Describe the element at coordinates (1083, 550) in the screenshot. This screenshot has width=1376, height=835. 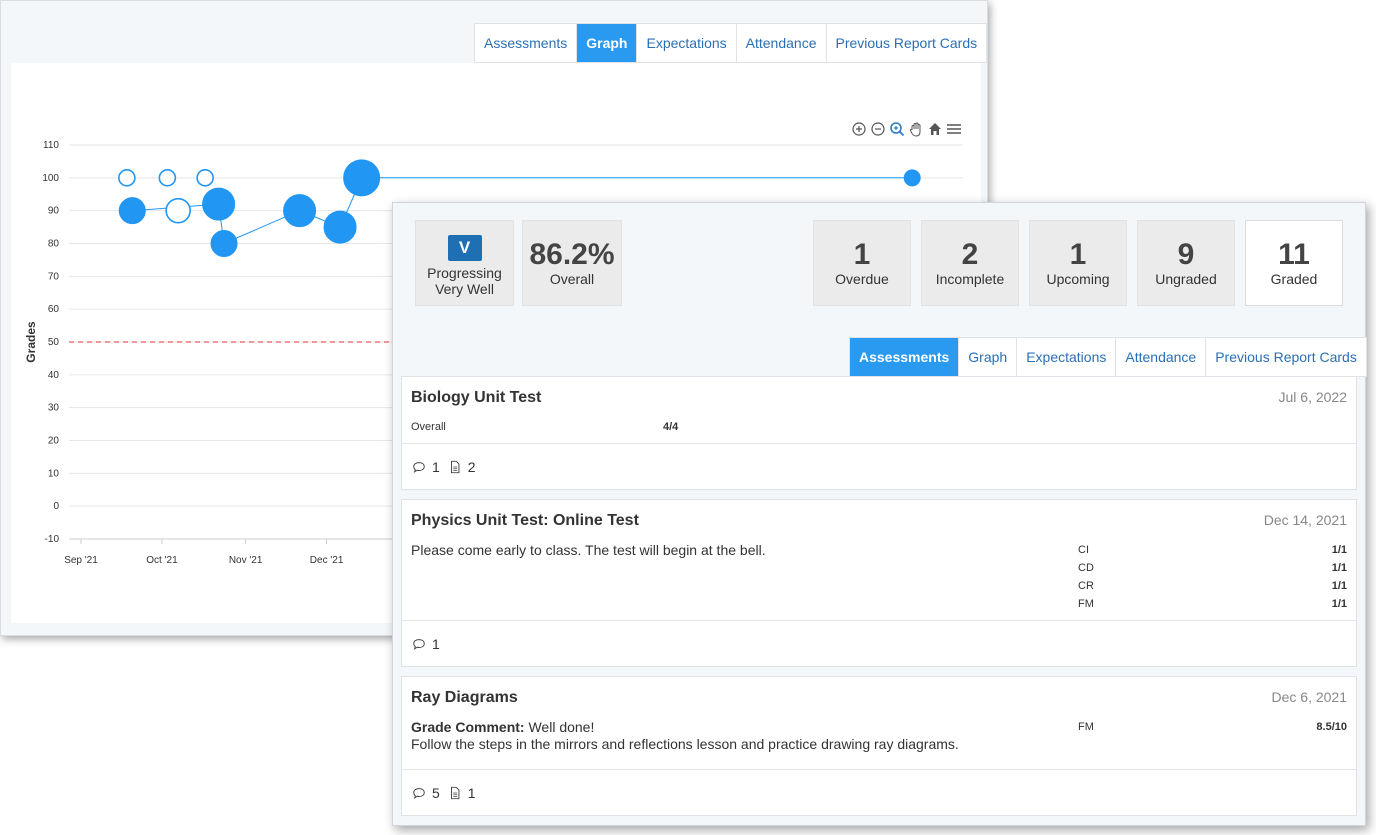
I see `criterion-name: CI` at that location.